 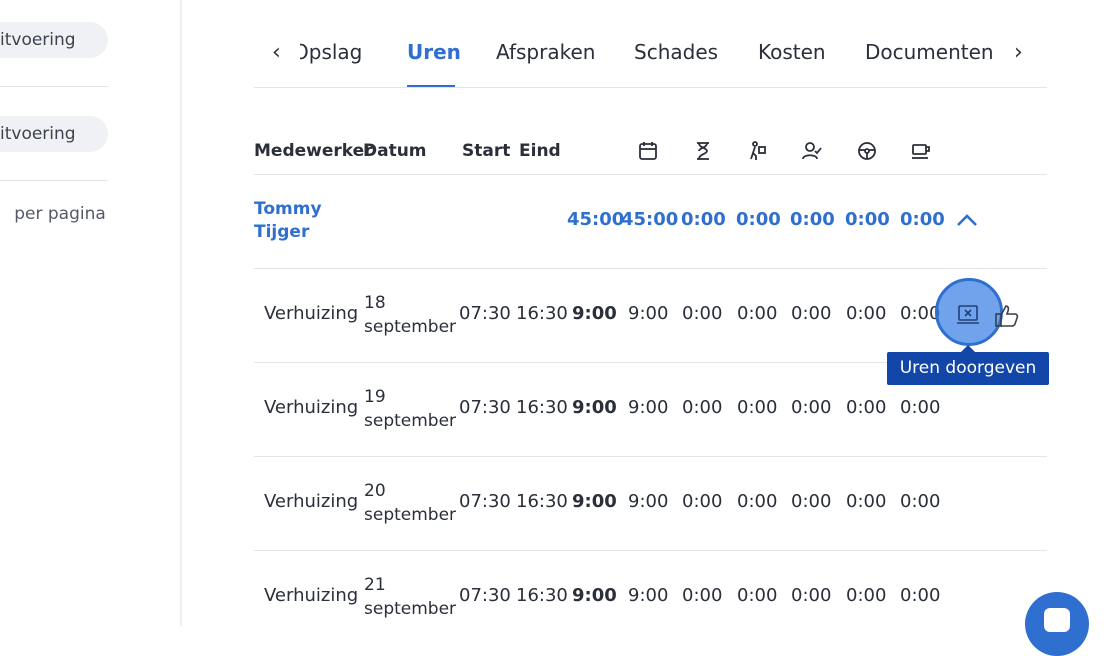 I want to click on tooltip-submit-hours: Uren doorgeven, so click(x=968, y=365).